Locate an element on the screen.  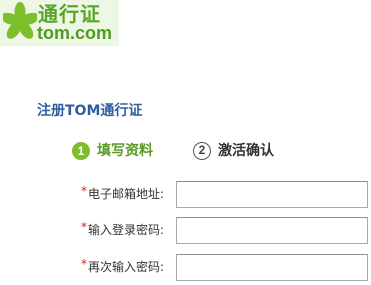
confirm-password-row: *再次输入密码: is located at coordinates (185, 268).